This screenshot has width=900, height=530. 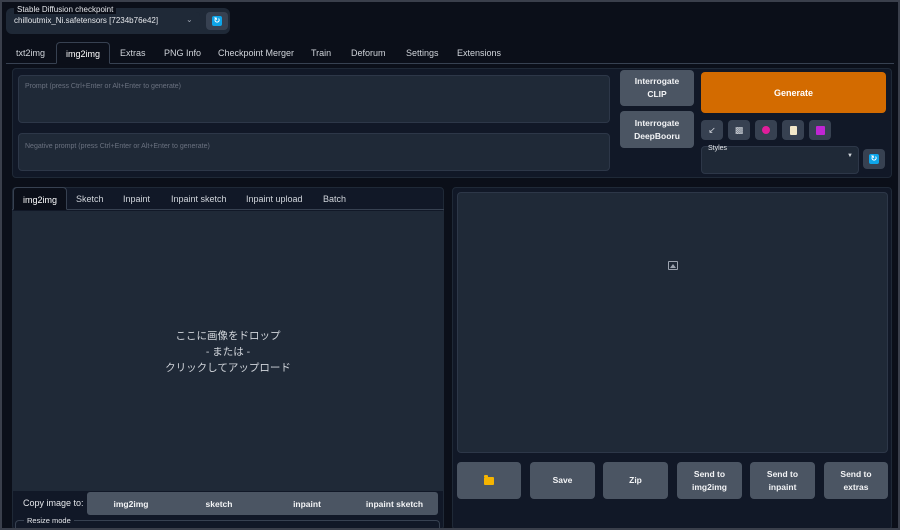 I want to click on interrogate-clip-button: Interrogate CLIP, so click(x=657, y=88).